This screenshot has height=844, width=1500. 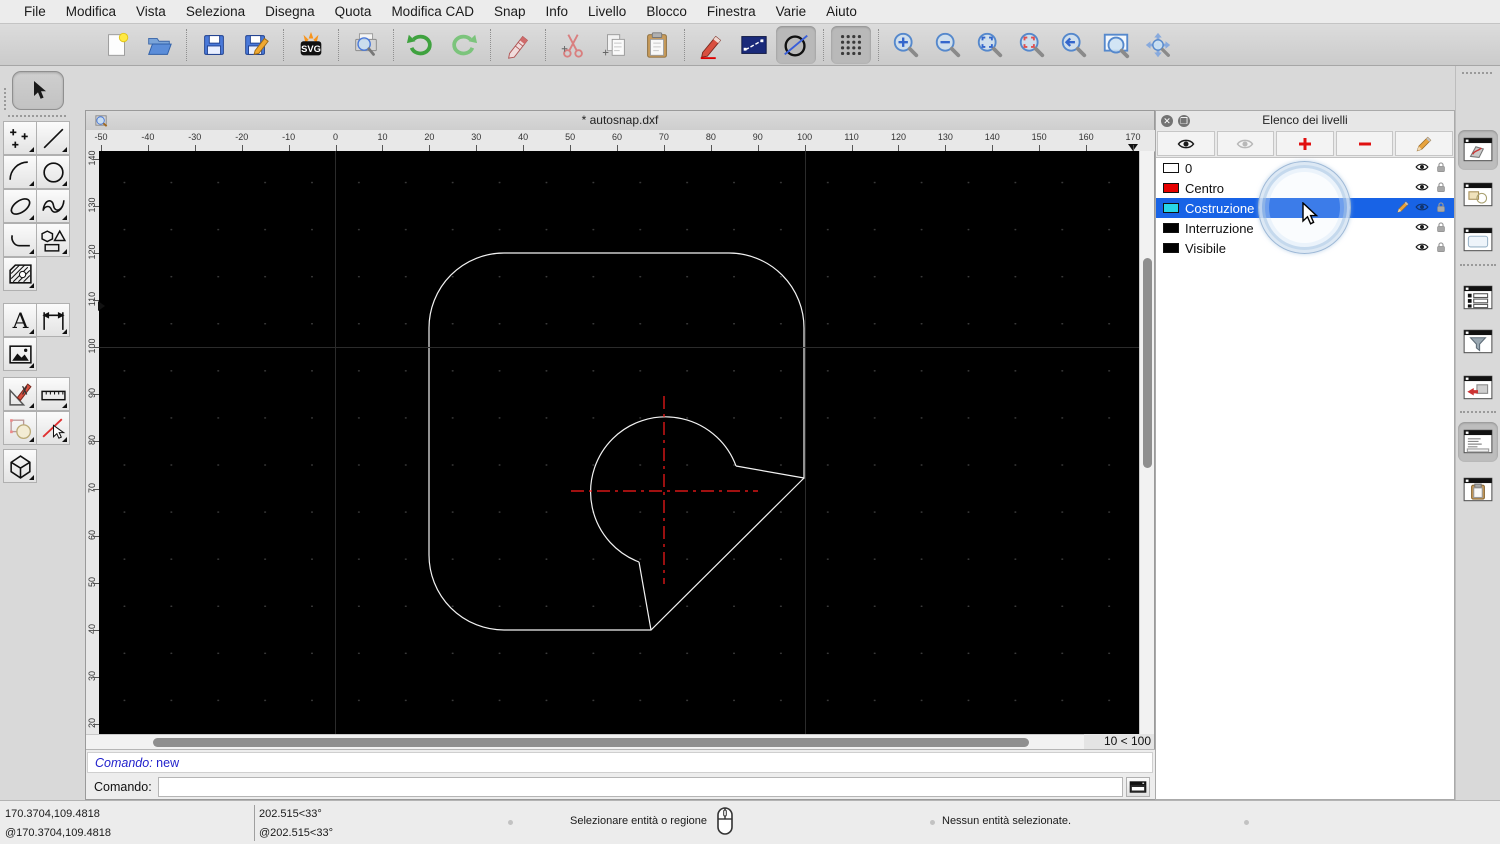 I want to click on window-blank-dock-button, so click(x=1478, y=240).